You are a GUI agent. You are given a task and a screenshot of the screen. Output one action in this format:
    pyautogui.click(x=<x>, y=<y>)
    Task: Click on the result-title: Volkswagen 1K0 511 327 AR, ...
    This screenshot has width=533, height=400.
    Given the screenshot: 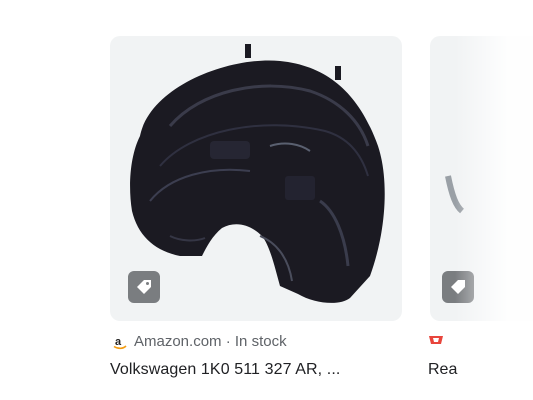 What is the action you would take?
    pyautogui.click(x=225, y=370)
    